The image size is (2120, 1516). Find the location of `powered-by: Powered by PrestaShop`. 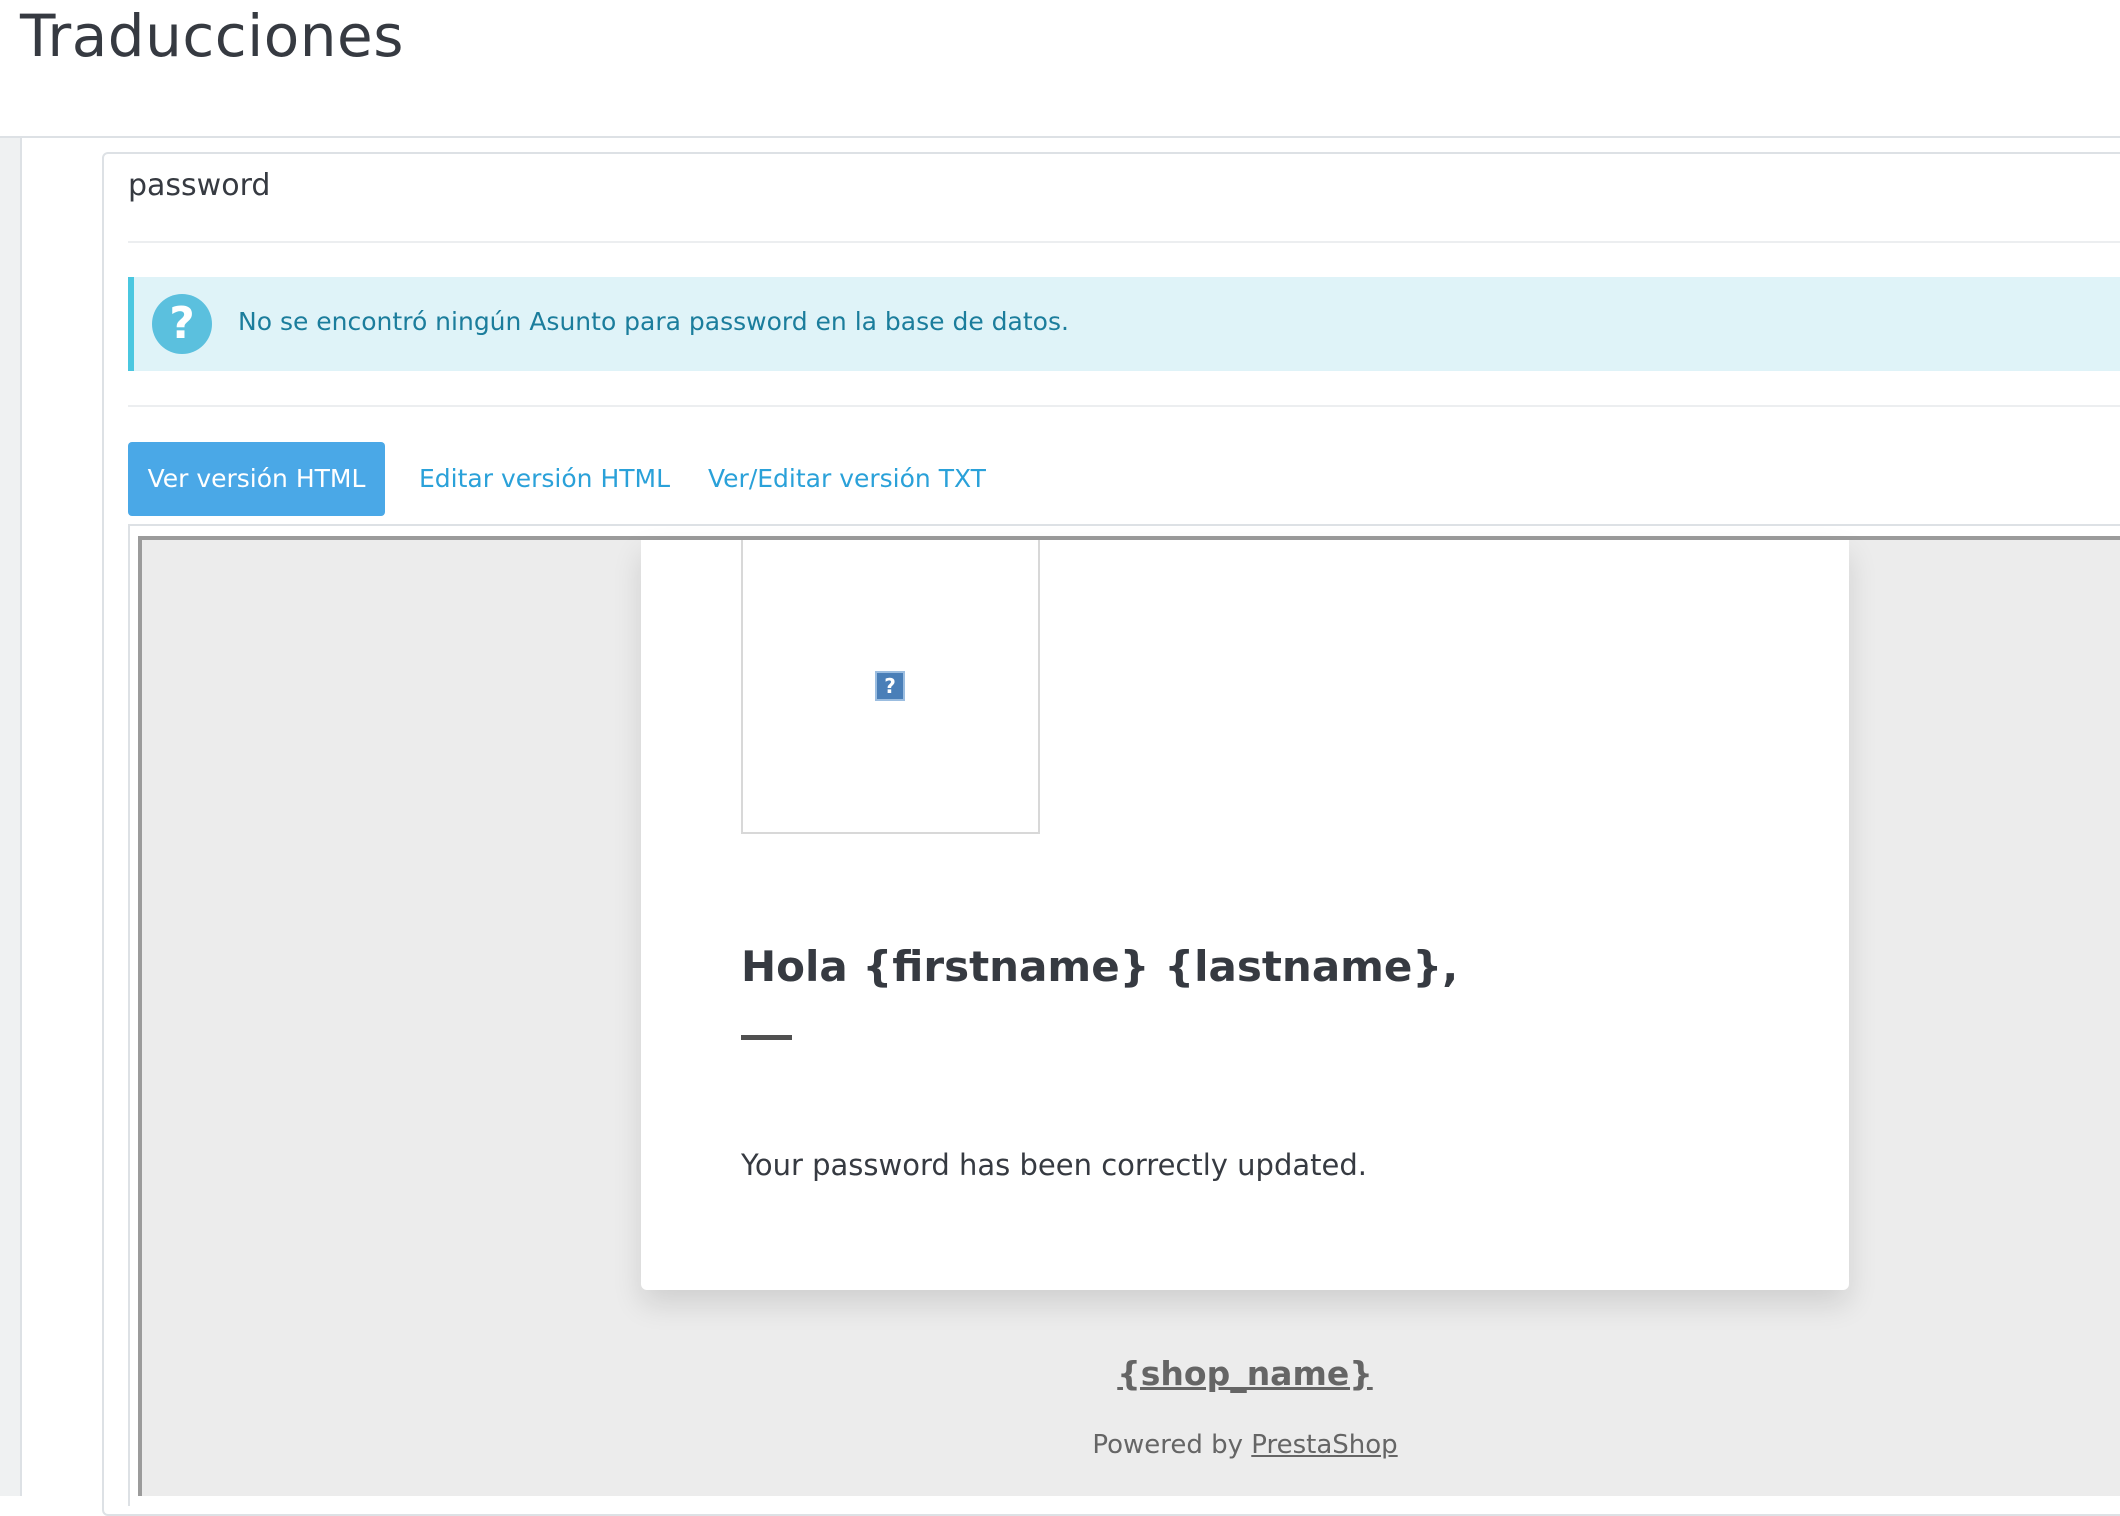

powered-by: Powered by PrestaShop is located at coordinates (1245, 1445).